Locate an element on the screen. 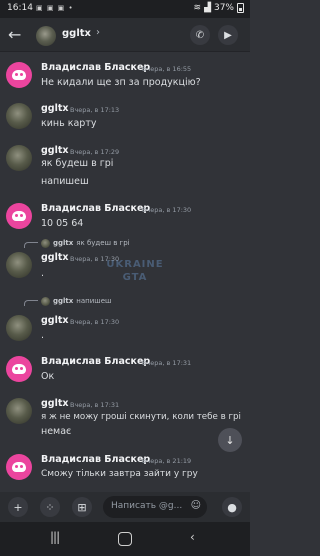  chevron-right-icon: › is located at coordinates (98, 32).